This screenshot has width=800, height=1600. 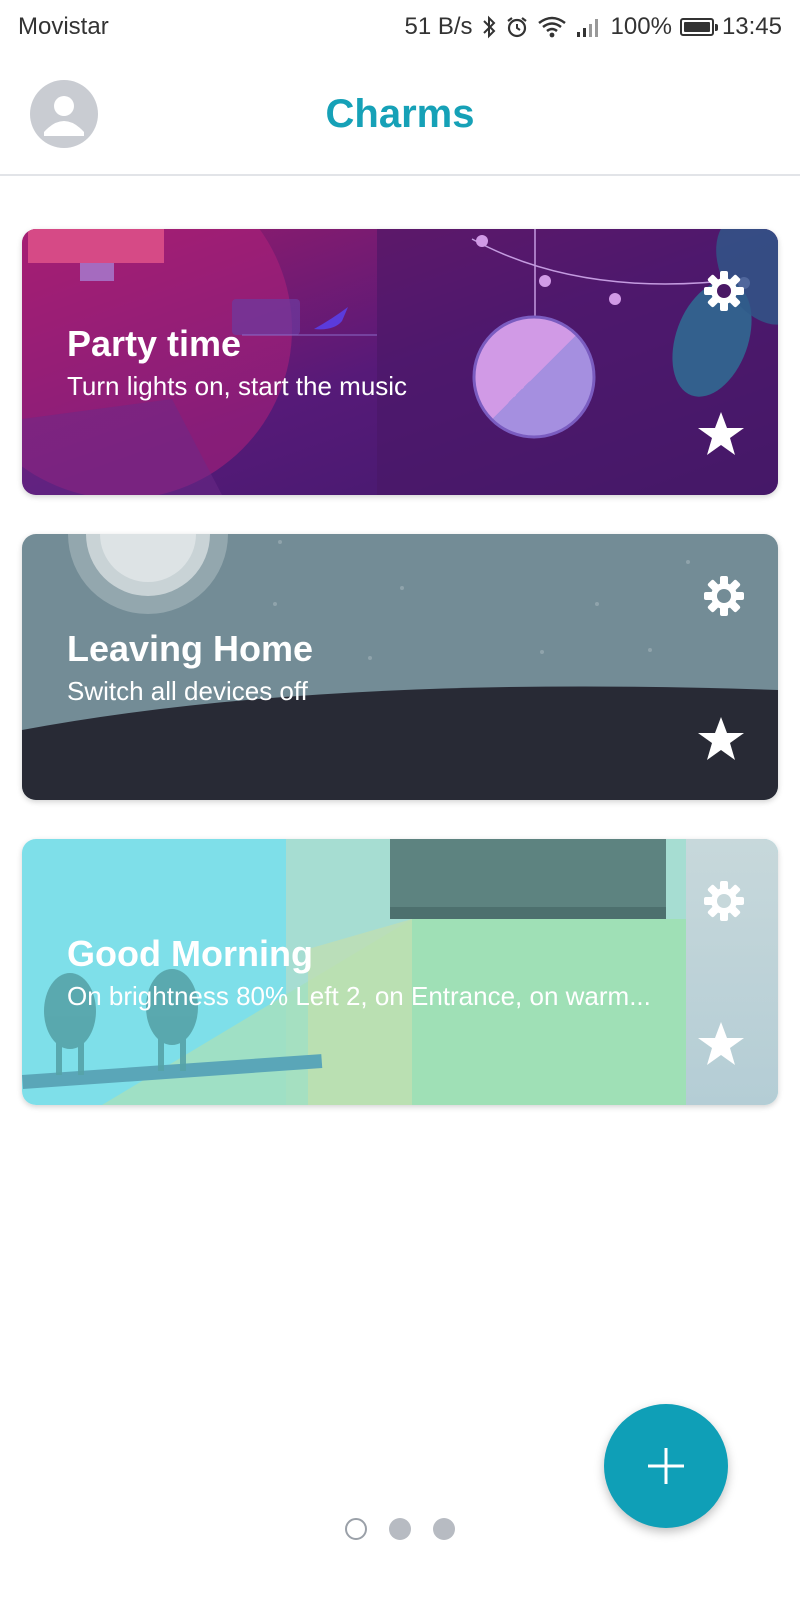 What do you see at coordinates (438, 26) in the screenshot?
I see `network-speed: 51 B/s` at bounding box center [438, 26].